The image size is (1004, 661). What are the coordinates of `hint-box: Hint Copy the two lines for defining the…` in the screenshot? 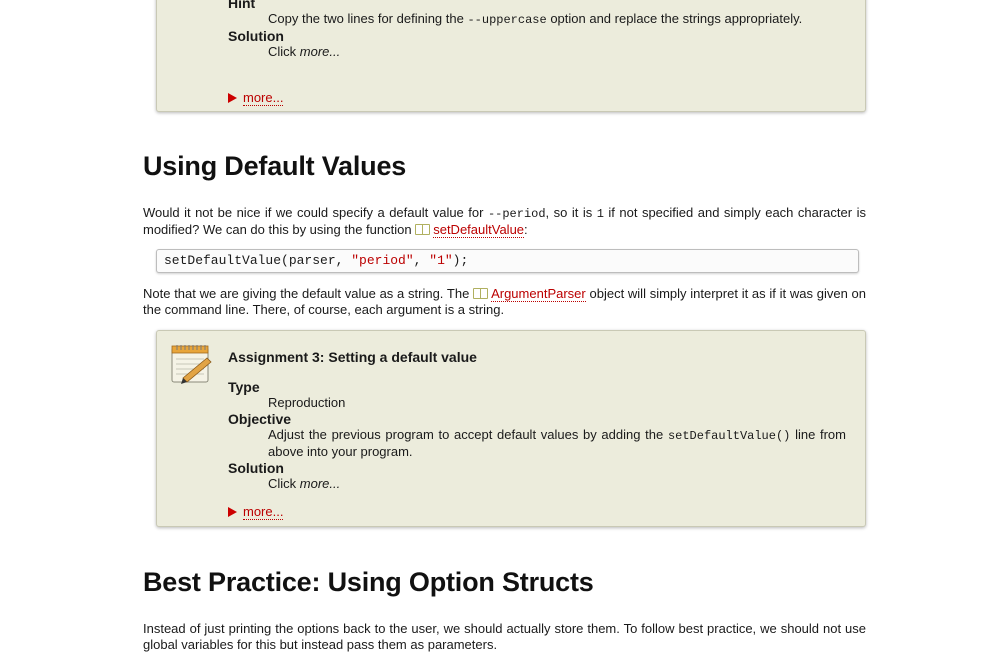 It's located at (511, 56).